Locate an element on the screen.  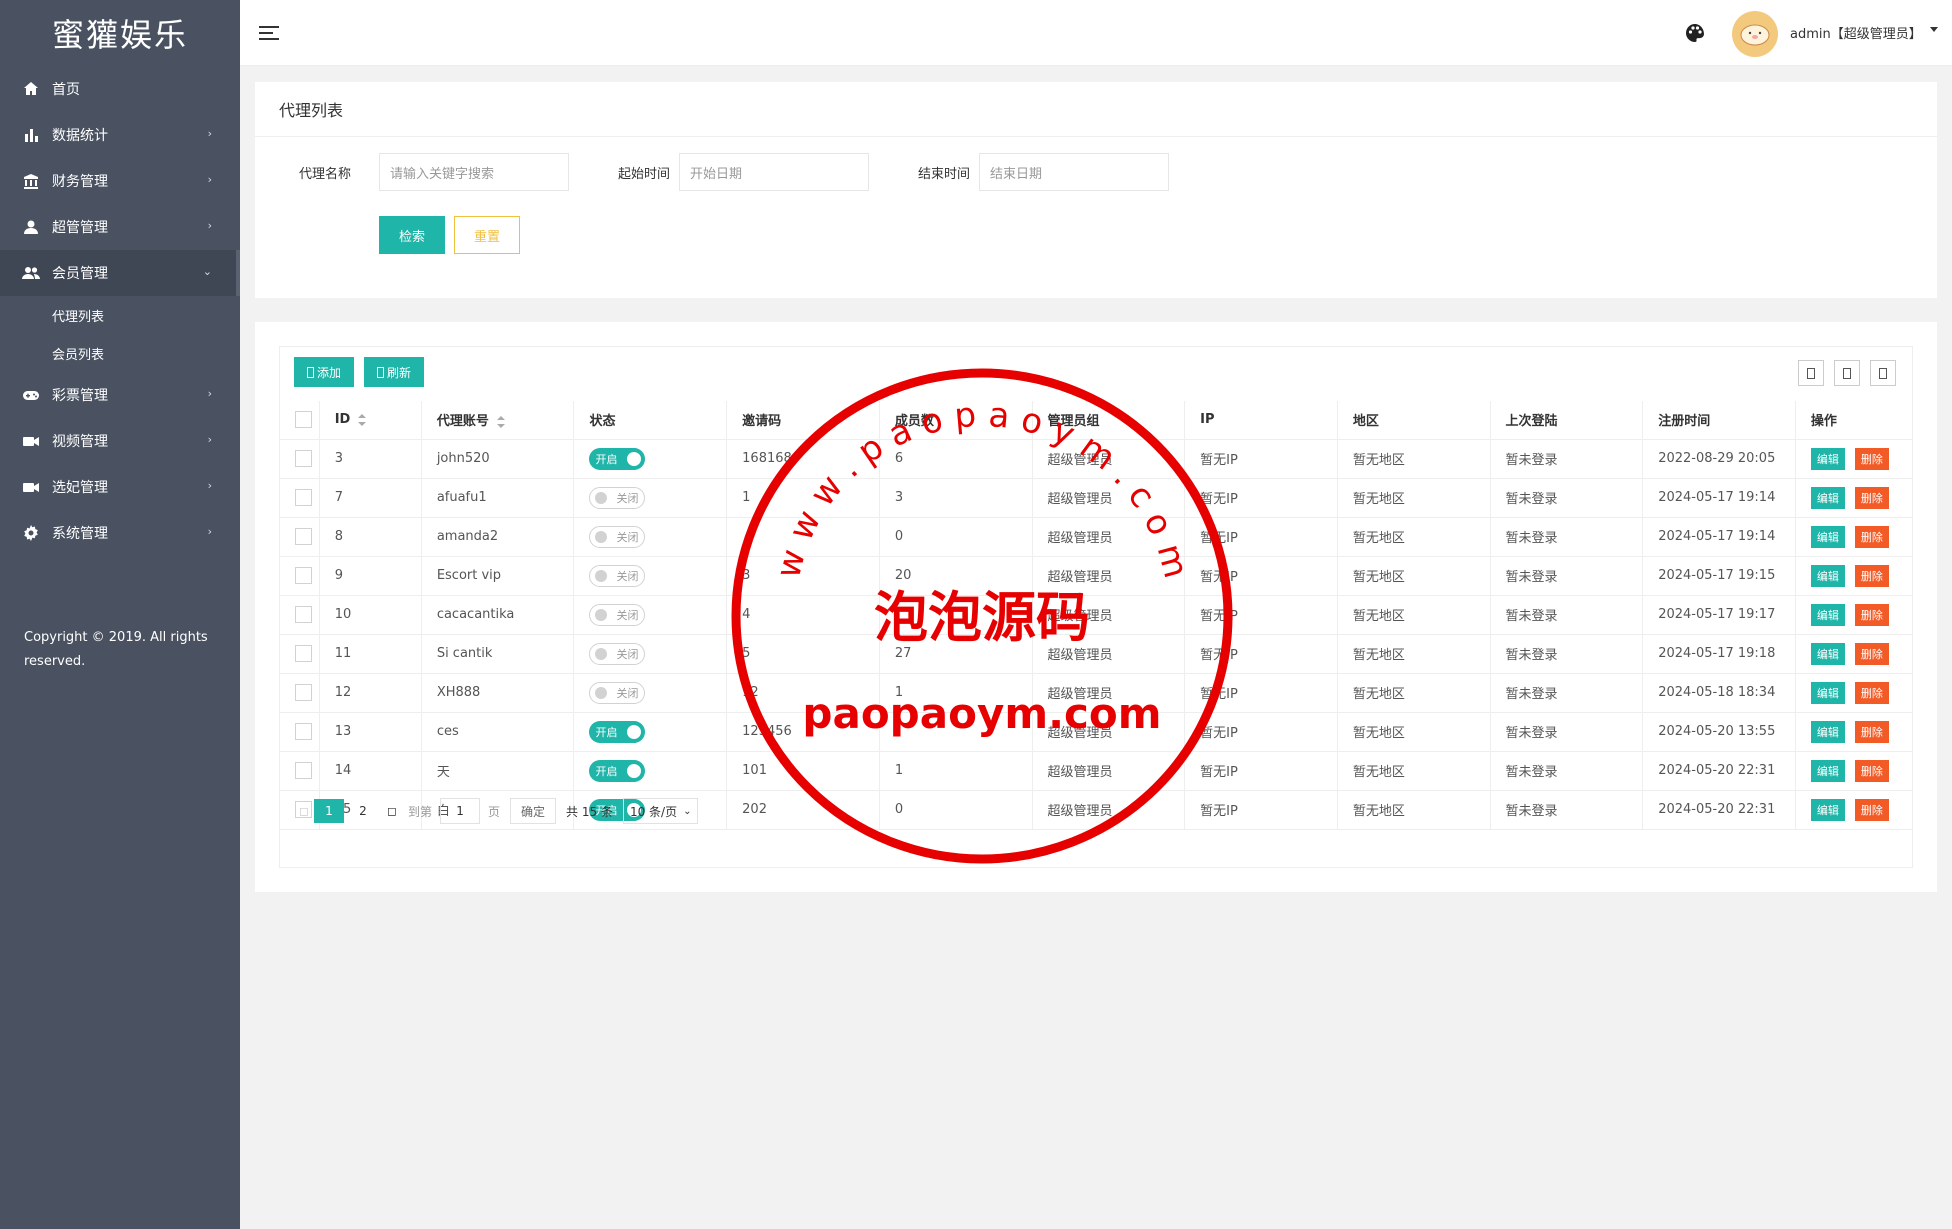
sidebar-item-2: 财务管理 › is located at coordinates (120, 181).